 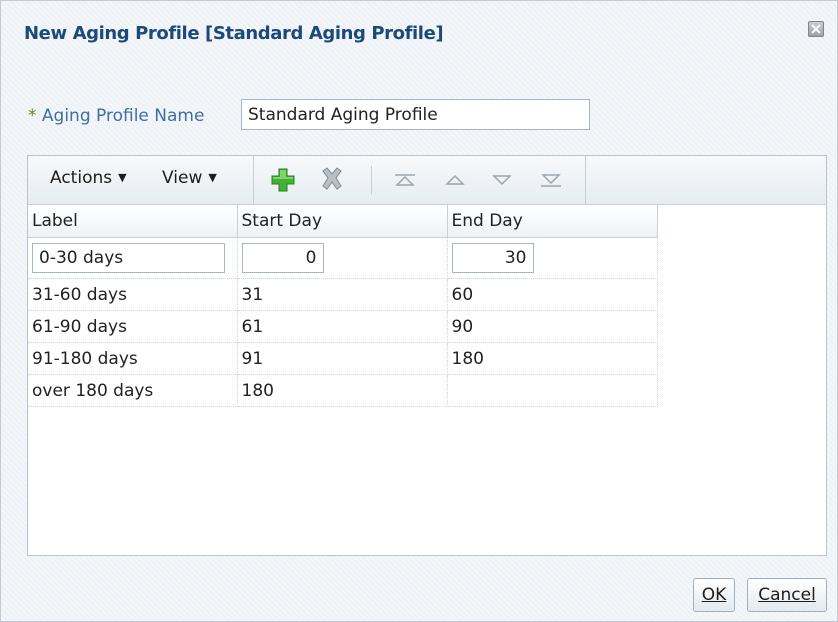 I want to click on table-row: 91-180 days 91 180, so click(x=343, y=358).